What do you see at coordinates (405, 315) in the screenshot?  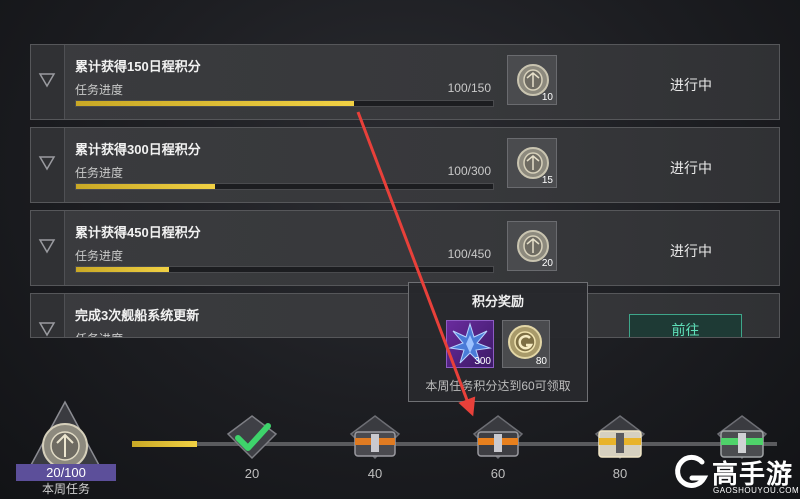 I see `task-row: 完成3次舰船系统更新 任务进度 前往` at bounding box center [405, 315].